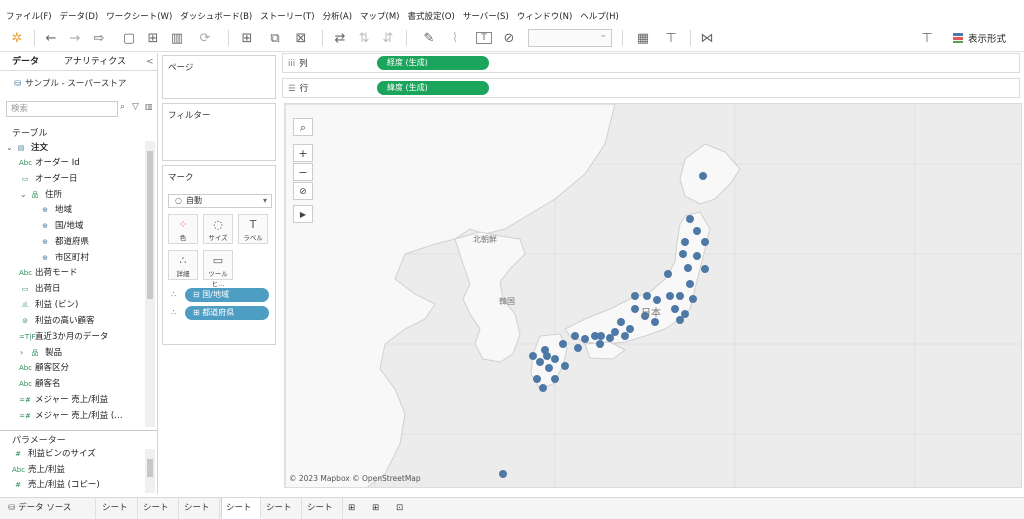 The width and height of the screenshot is (1024, 519). What do you see at coordinates (72, 400) in the screenshot?
I see `field-item: =# メジャー 売上/利益` at bounding box center [72, 400].